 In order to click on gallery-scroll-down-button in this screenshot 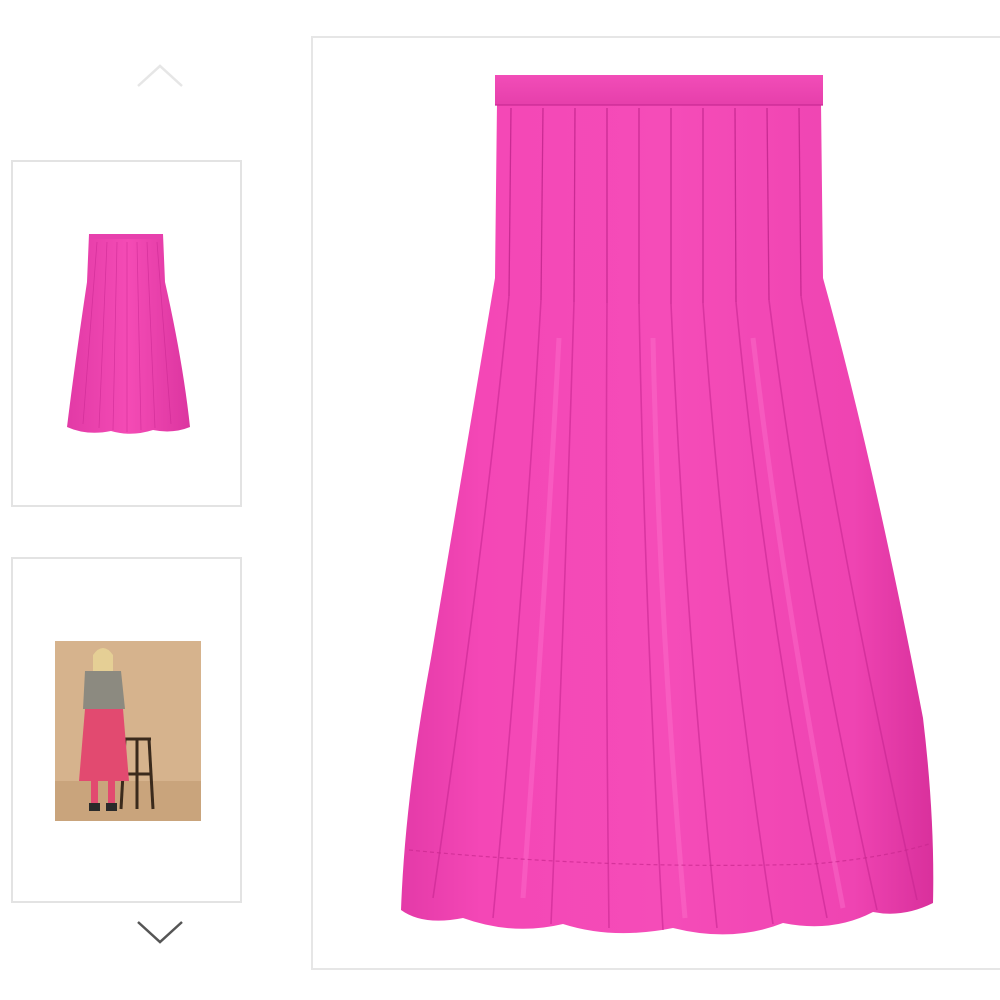, I will do `click(160, 932)`.